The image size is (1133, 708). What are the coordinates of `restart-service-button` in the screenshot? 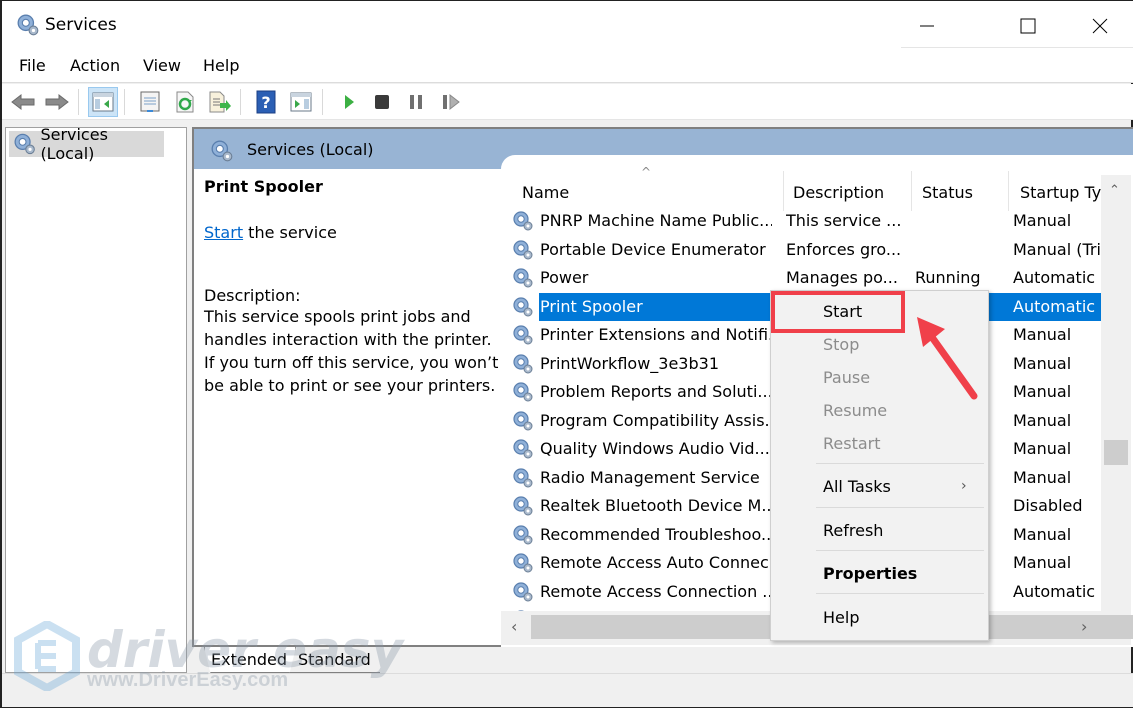 It's located at (451, 102).